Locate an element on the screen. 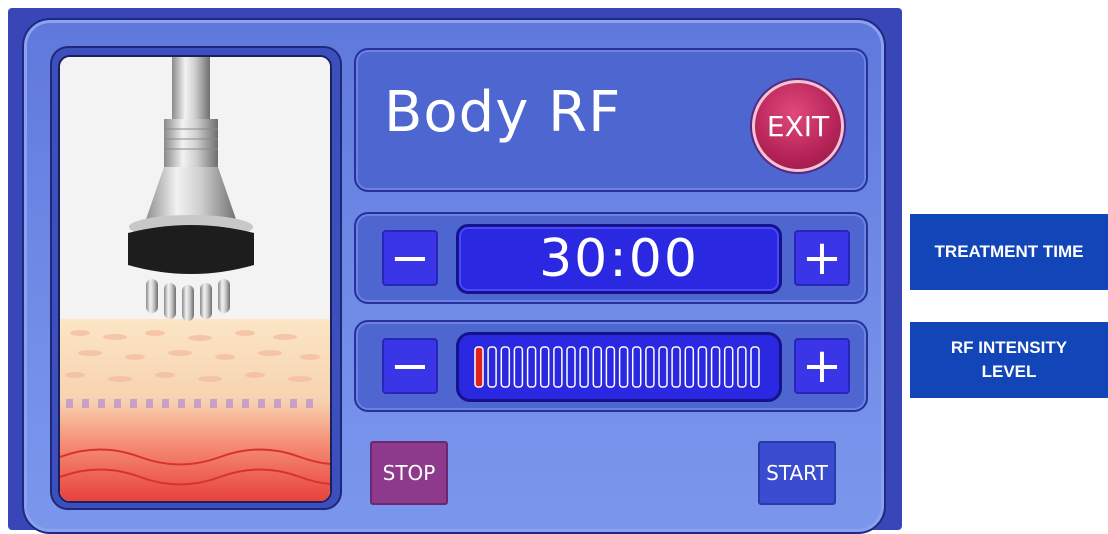 The height and width of the screenshot is (534, 1108). treatment-time-panel: − 30:00 + is located at coordinates (611, 258).